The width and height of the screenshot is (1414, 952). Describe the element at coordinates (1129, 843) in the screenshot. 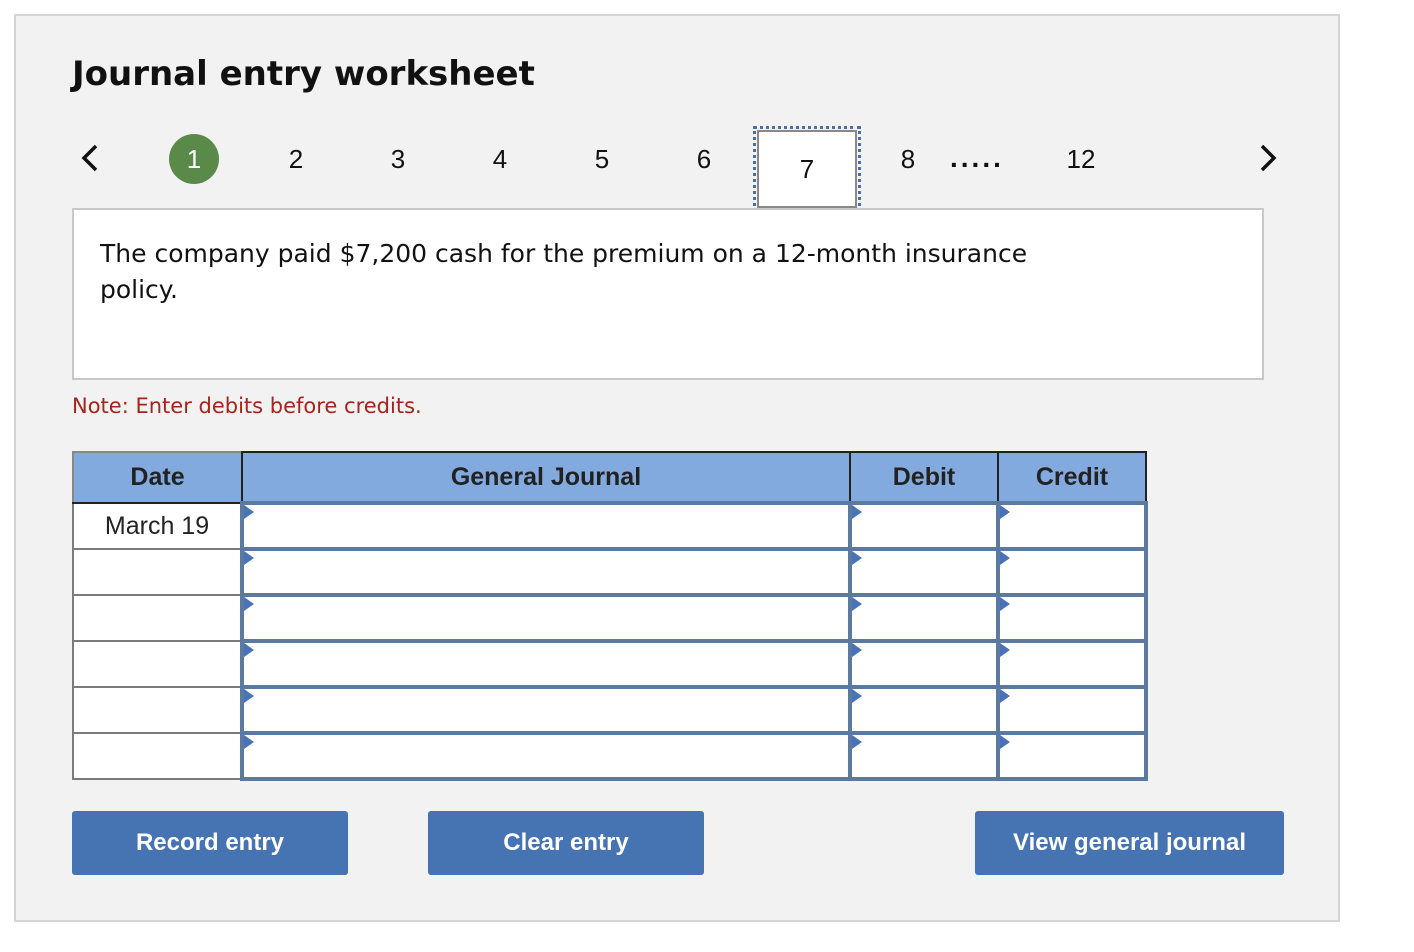

I see `view-general-journal-button: View general journal` at that location.